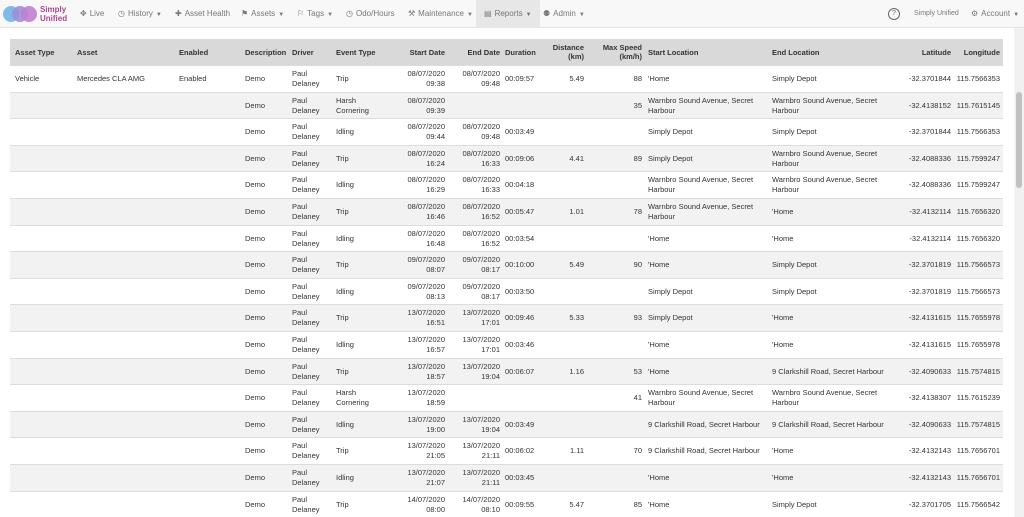 This screenshot has width=1024, height=517. I want to click on nav-maintenance: ⚒ Maintenance ▼, so click(440, 14).